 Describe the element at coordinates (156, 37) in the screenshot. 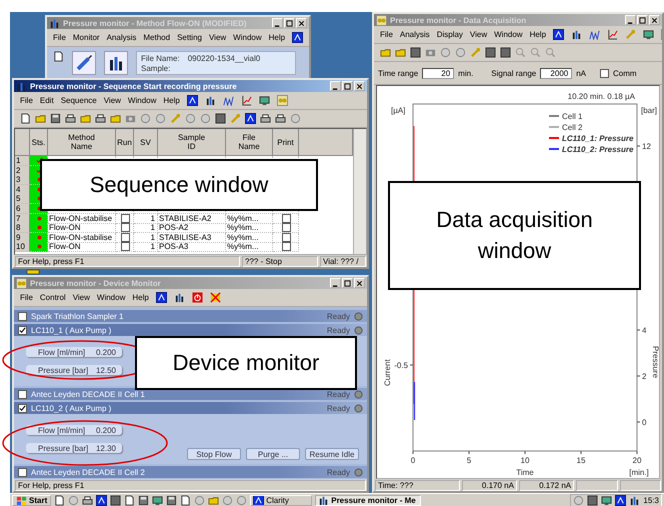

I see `menu-item: Method` at that location.